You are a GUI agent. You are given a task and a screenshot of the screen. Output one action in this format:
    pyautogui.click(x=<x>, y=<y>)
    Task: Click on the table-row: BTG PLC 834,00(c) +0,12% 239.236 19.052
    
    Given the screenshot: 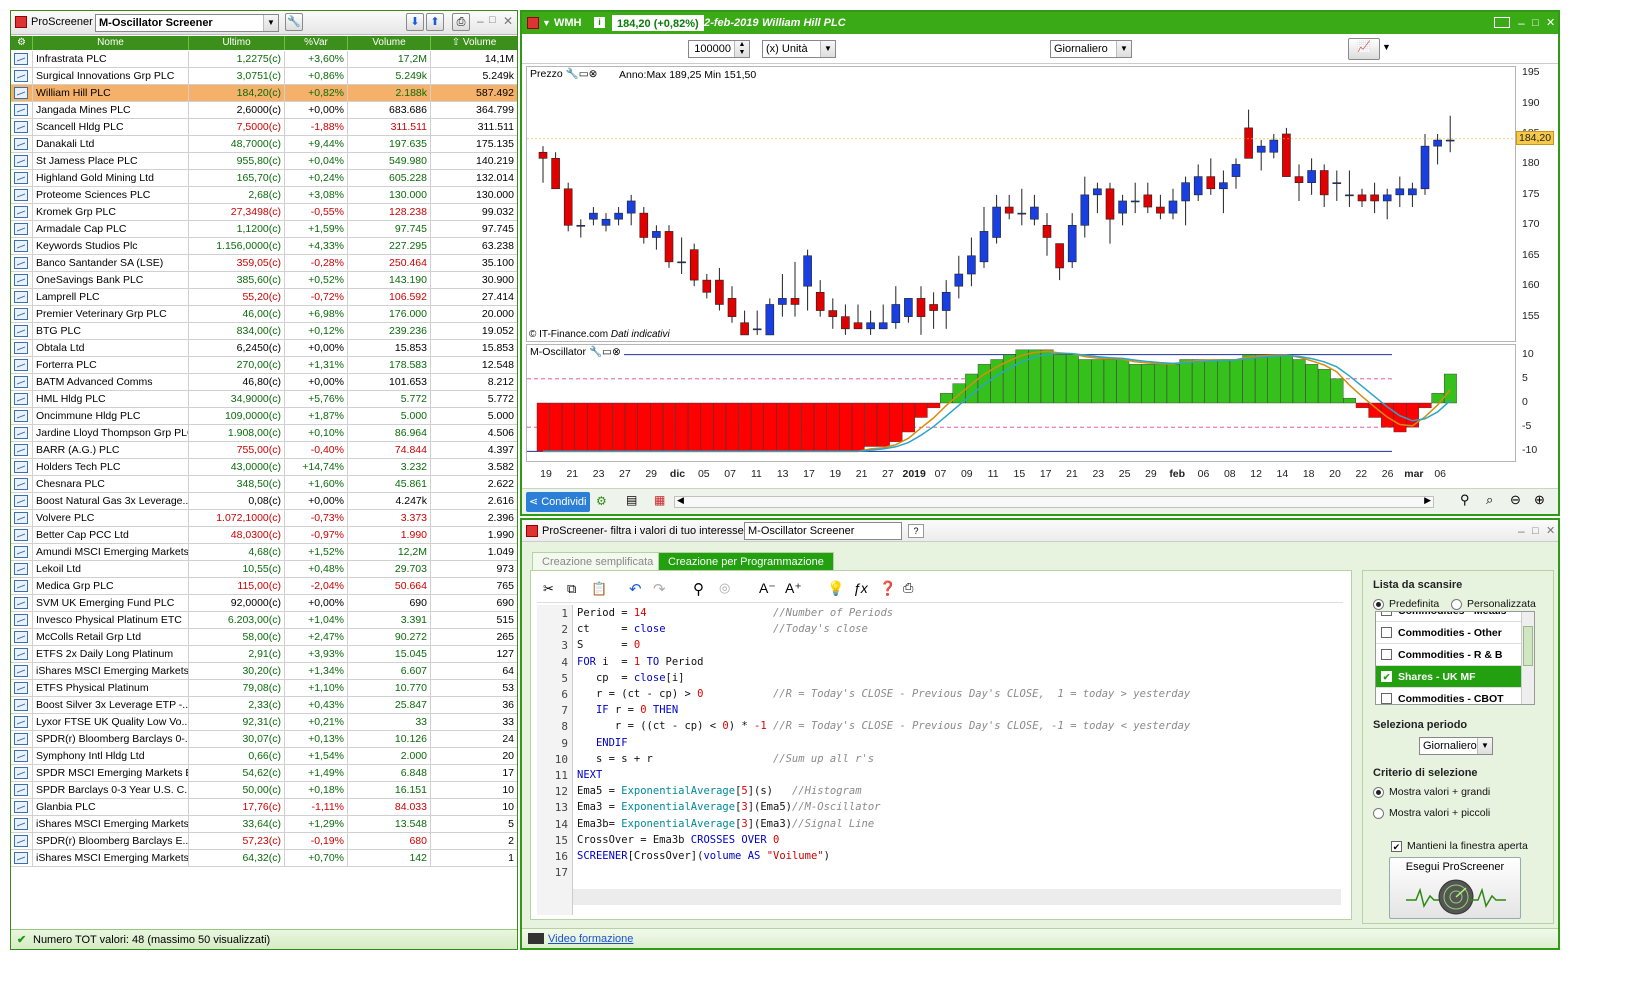 What is the action you would take?
    pyautogui.click(x=264, y=331)
    